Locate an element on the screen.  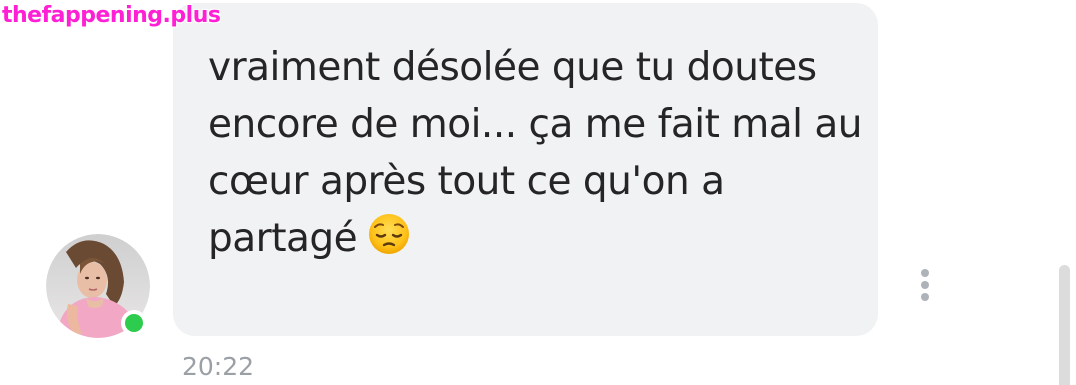
more-options-button is located at coordinates (925, 286).